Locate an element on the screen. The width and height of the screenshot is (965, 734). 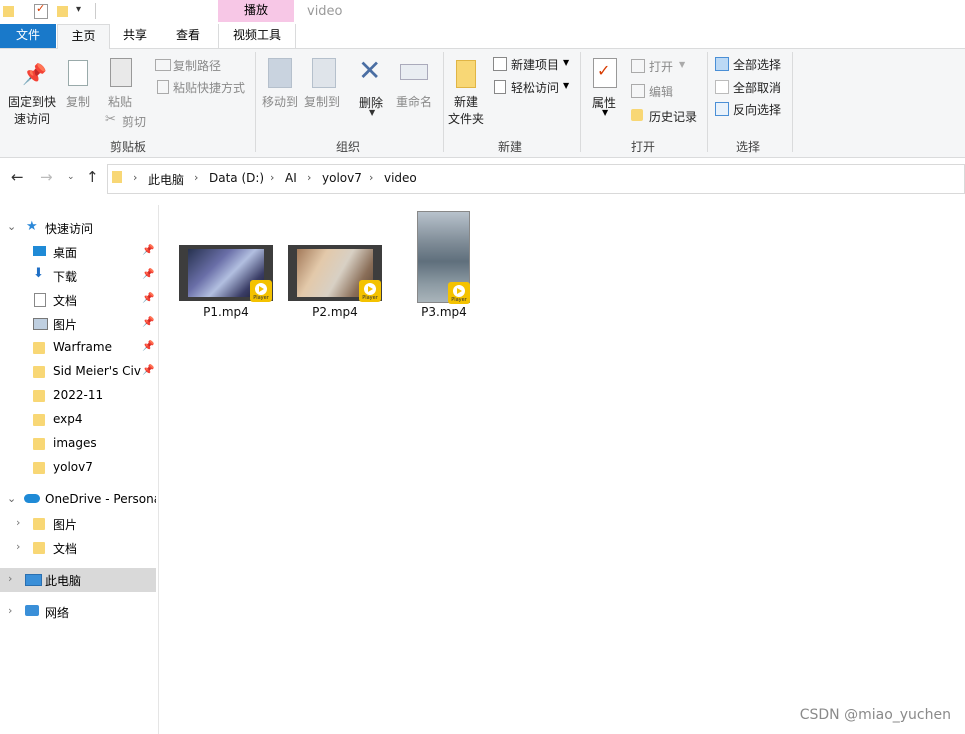
up-arrow-icon: ↑ is located at coordinates (92, 177).